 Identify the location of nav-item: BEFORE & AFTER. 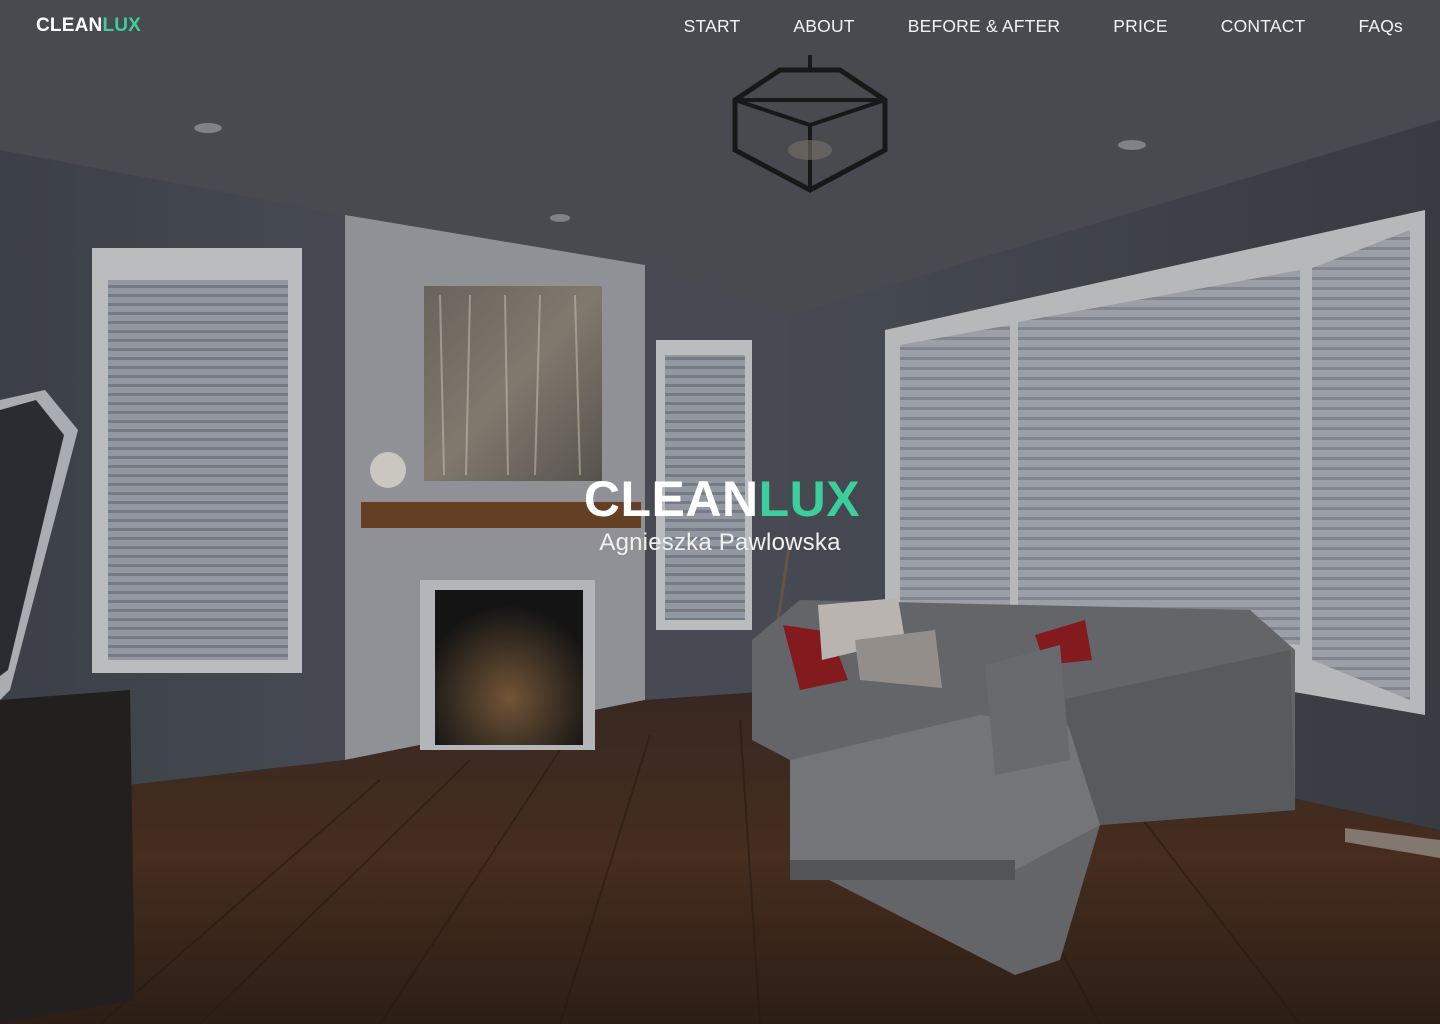
(984, 26).